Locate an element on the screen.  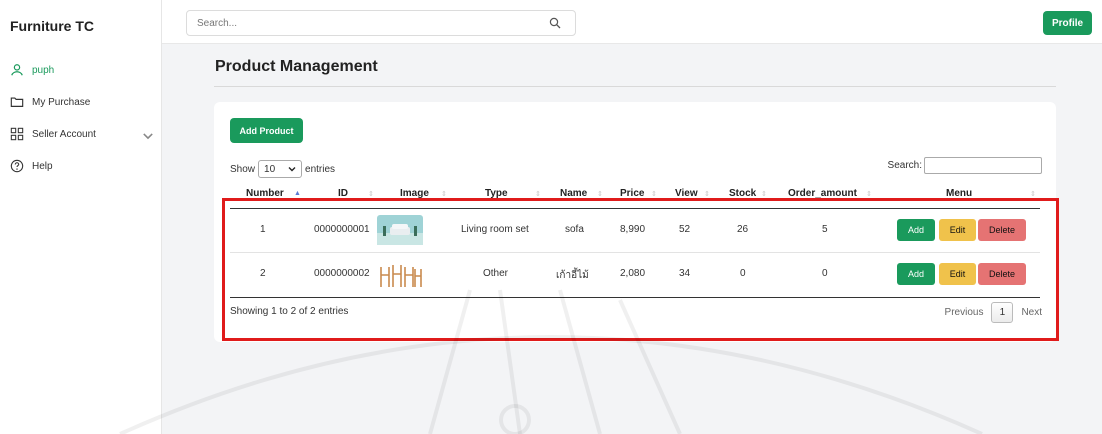
sidebar-item-label: Seller Account is located at coordinates (64, 134).